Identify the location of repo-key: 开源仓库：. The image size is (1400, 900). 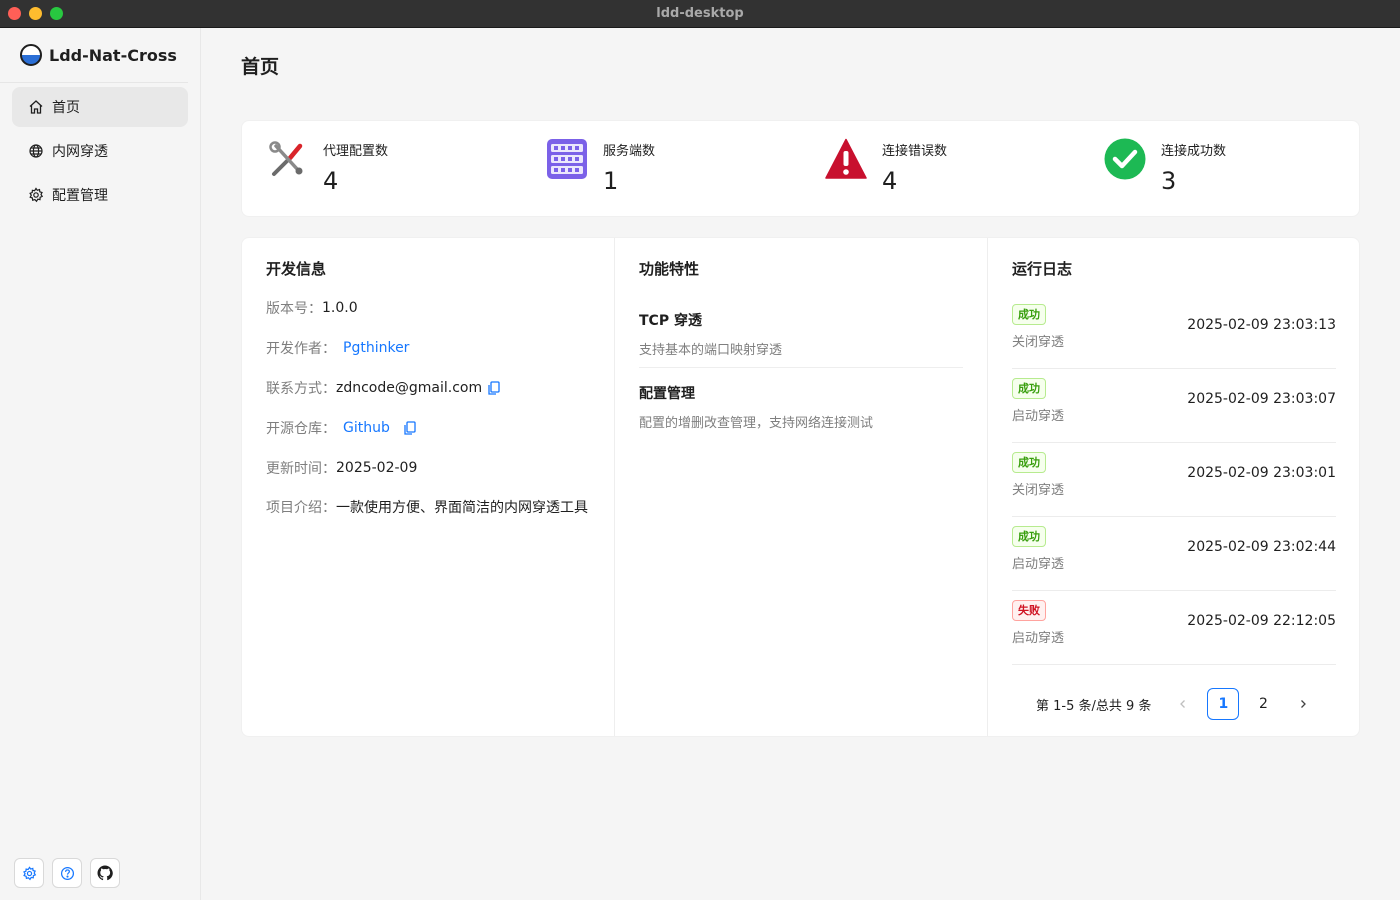
(301, 429).